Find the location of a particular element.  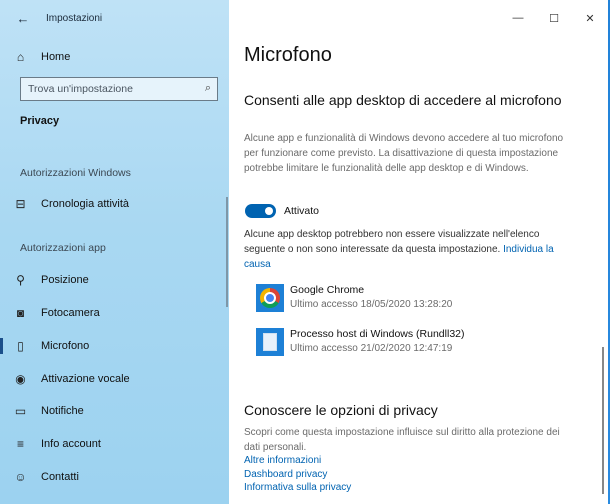

close-button: ✕ is located at coordinates (590, 18).